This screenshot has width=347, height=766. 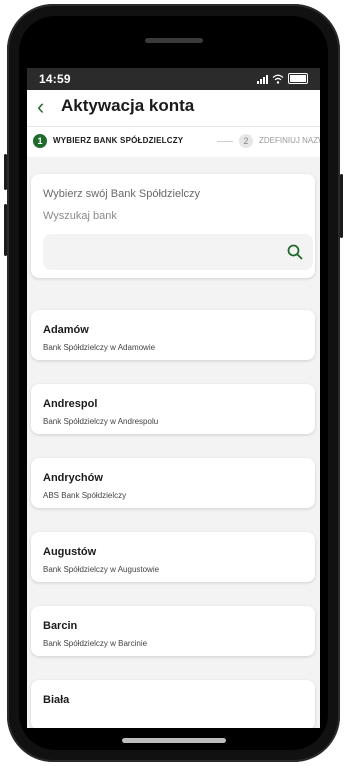 What do you see at coordinates (128, 105) in the screenshot?
I see `page-title: Aktywacja konta` at bounding box center [128, 105].